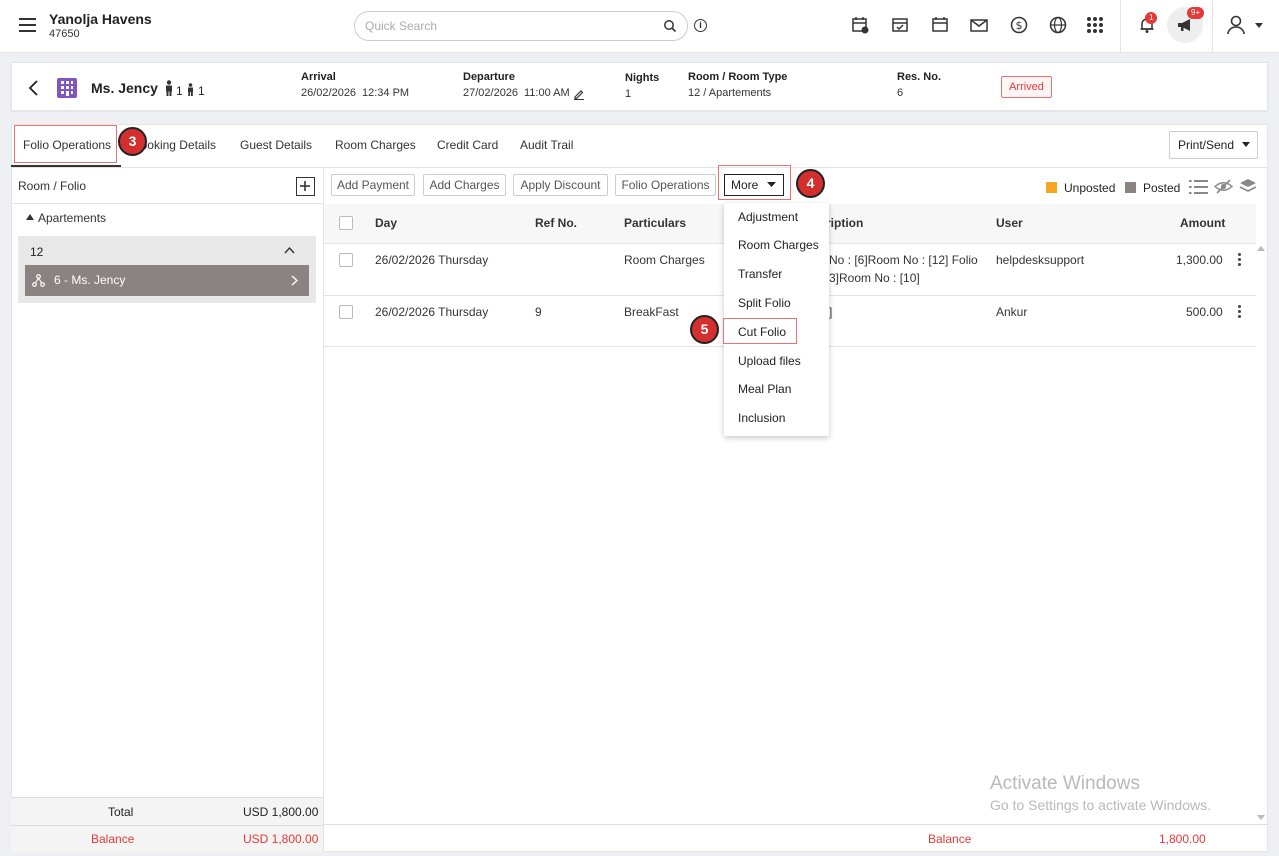  Describe the element at coordinates (579, 94) in the screenshot. I see `edit-pencil-icon` at that location.